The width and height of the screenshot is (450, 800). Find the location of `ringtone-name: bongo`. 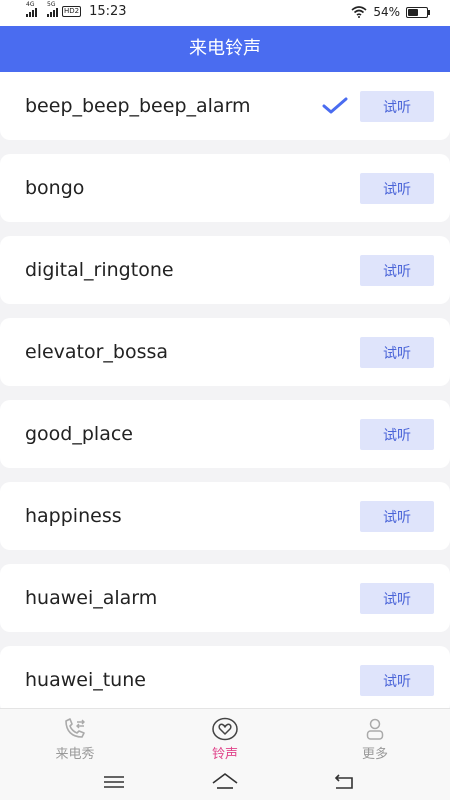

ringtone-name: bongo is located at coordinates (55, 188).